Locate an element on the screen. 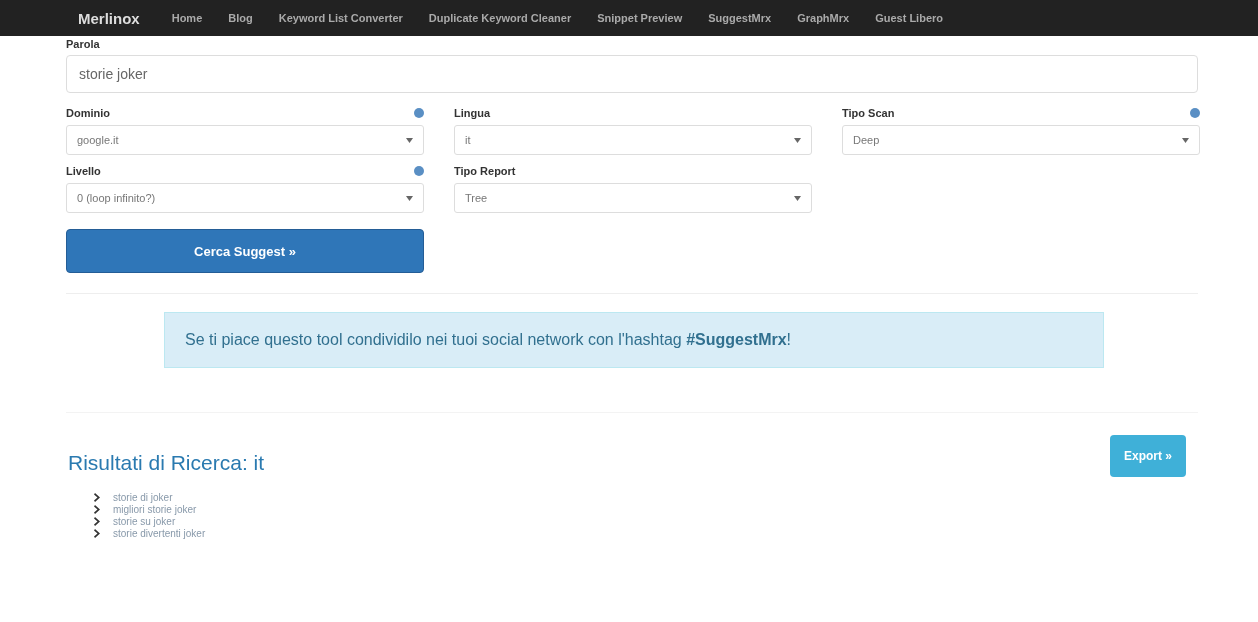 The height and width of the screenshot is (622, 1258). field-label: Tipo Report is located at coordinates (485, 171).